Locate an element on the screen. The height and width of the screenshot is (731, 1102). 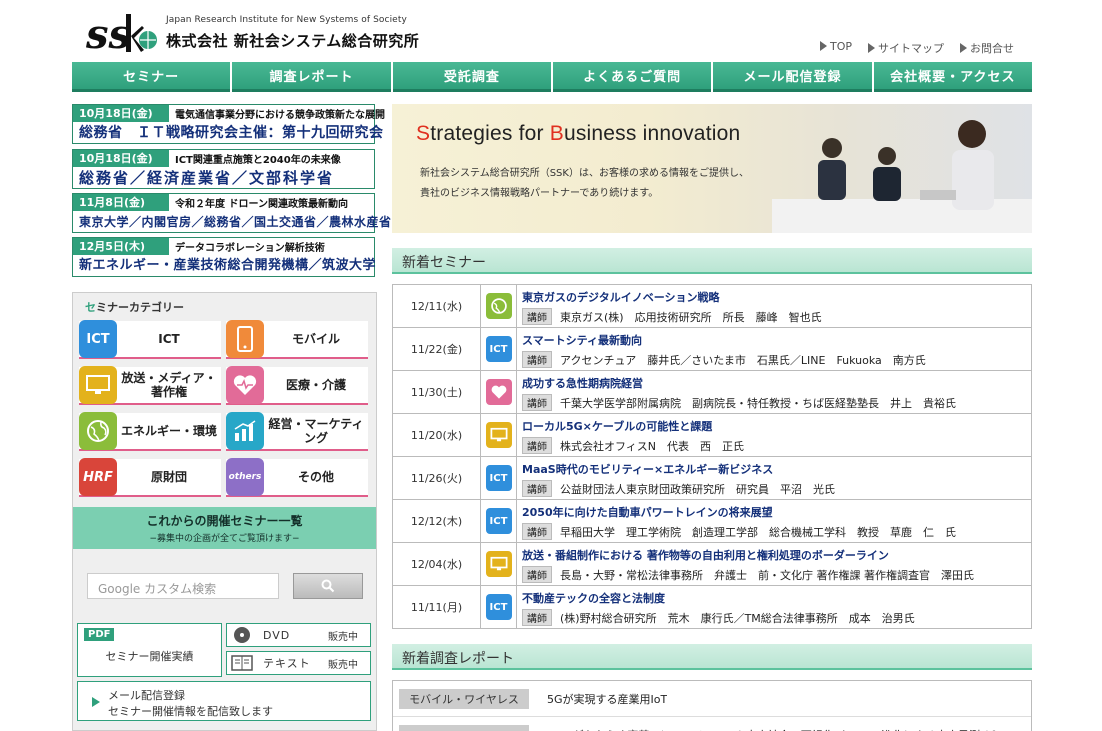
banner-title: 新エネルギー・産業技術総合開発機構／筑波大学 is located at coordinates (228, 265).